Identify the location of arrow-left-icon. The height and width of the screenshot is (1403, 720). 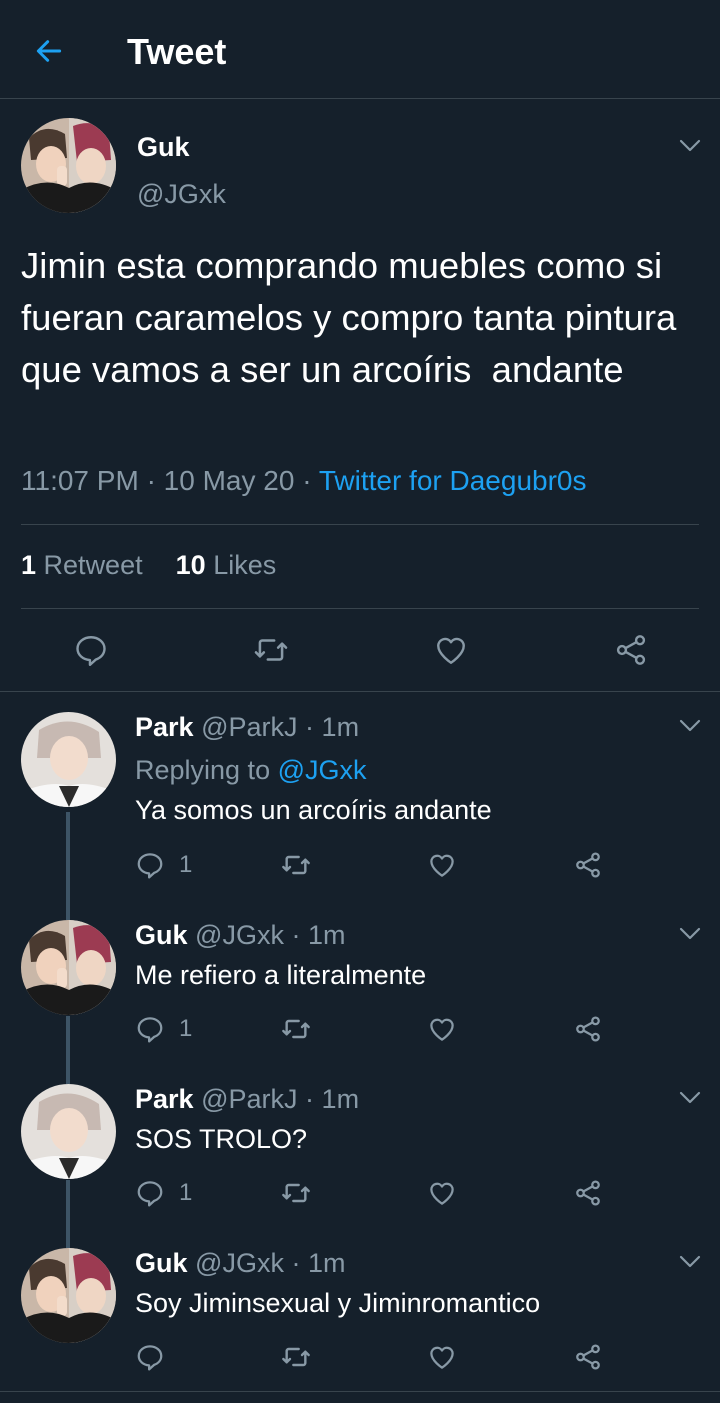
(49, 51).